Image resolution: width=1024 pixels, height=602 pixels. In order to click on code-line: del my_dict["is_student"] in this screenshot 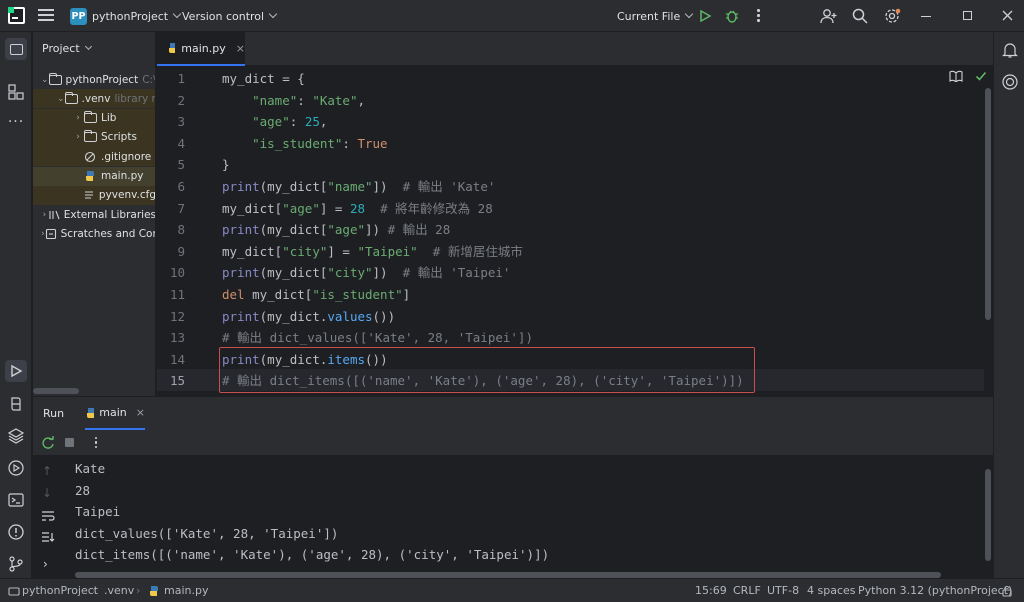, I will do `click(316, 295)`.